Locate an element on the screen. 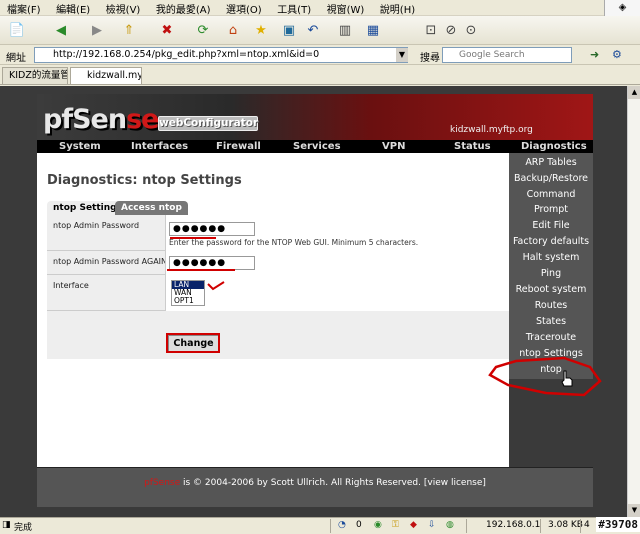 This screenshot has height=534, width=640. page-title: Diagnostics: ntop Settings is located at coordinates (144, 180).